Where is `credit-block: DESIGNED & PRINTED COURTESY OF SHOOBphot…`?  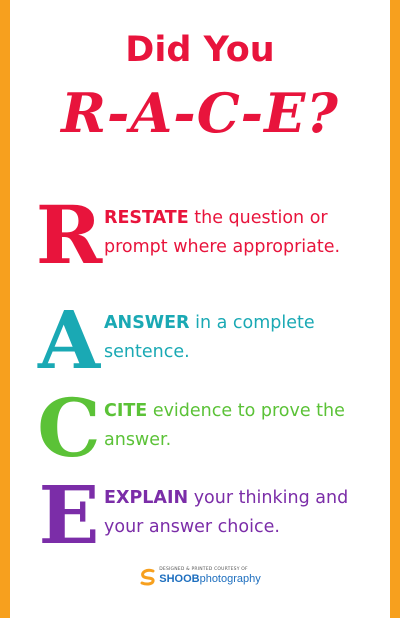
credit-block: DESIGNED & PRINTED COURTESY OF SHOOBphot… is located at coordinates (200, 576).